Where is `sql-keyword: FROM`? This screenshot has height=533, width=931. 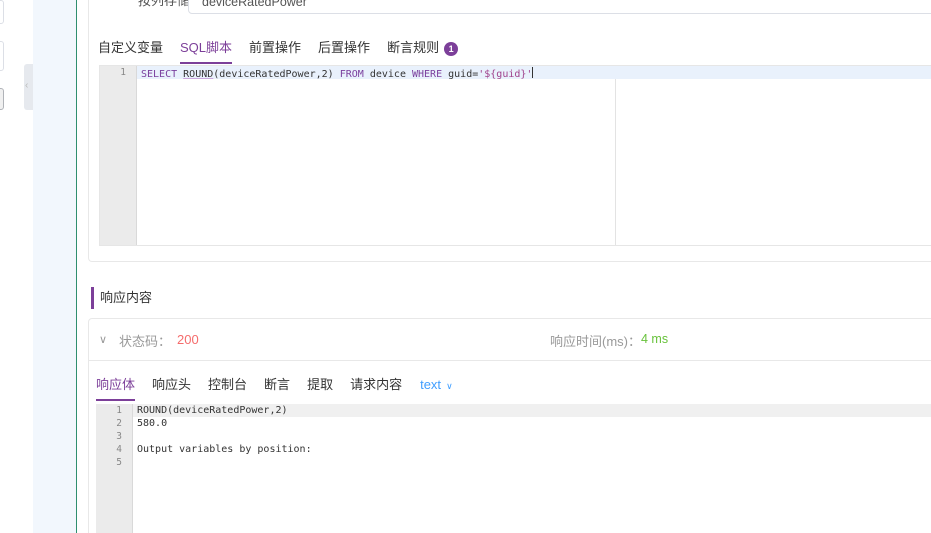
sql-keyword: FROM is located at coordinates (351, 74).